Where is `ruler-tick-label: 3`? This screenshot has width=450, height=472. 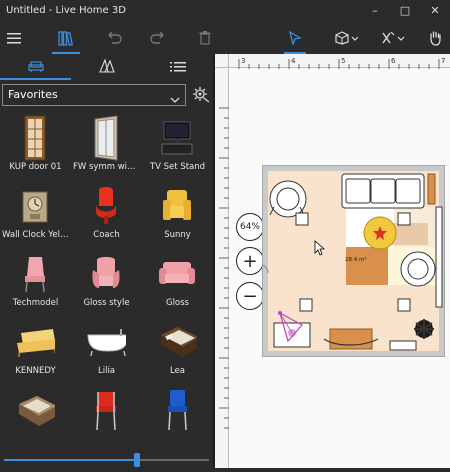 ruler-tick-label: 3 is located at coordinates (243, 61).